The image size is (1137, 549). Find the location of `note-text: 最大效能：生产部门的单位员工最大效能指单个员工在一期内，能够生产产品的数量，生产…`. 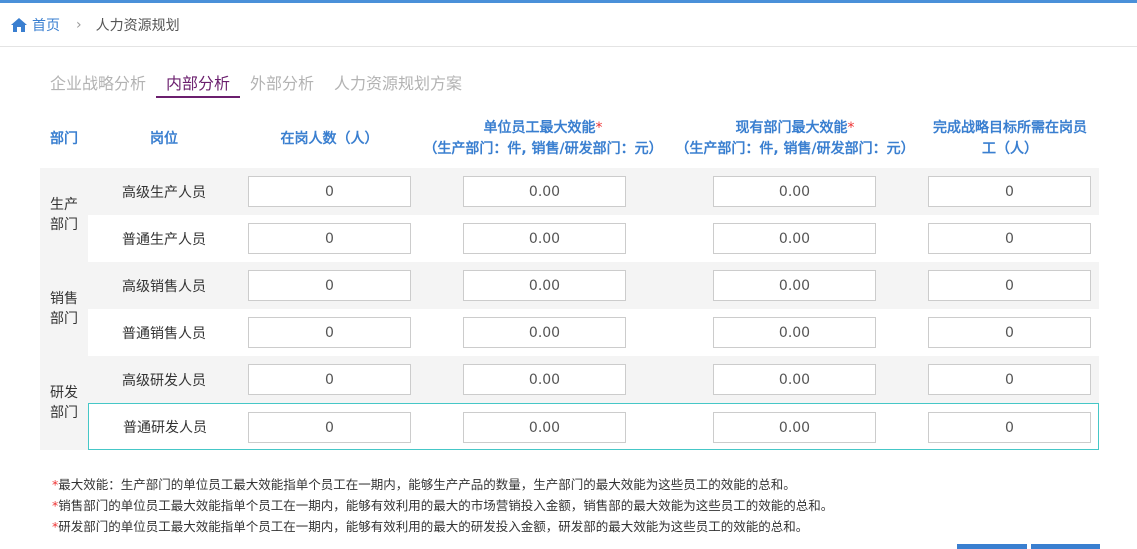

note-text: 最大效能：生产部门的单位员工最大效能指单个员工在一期内，能够生产产品的数量，生产… is located at coordinates (427, 484).